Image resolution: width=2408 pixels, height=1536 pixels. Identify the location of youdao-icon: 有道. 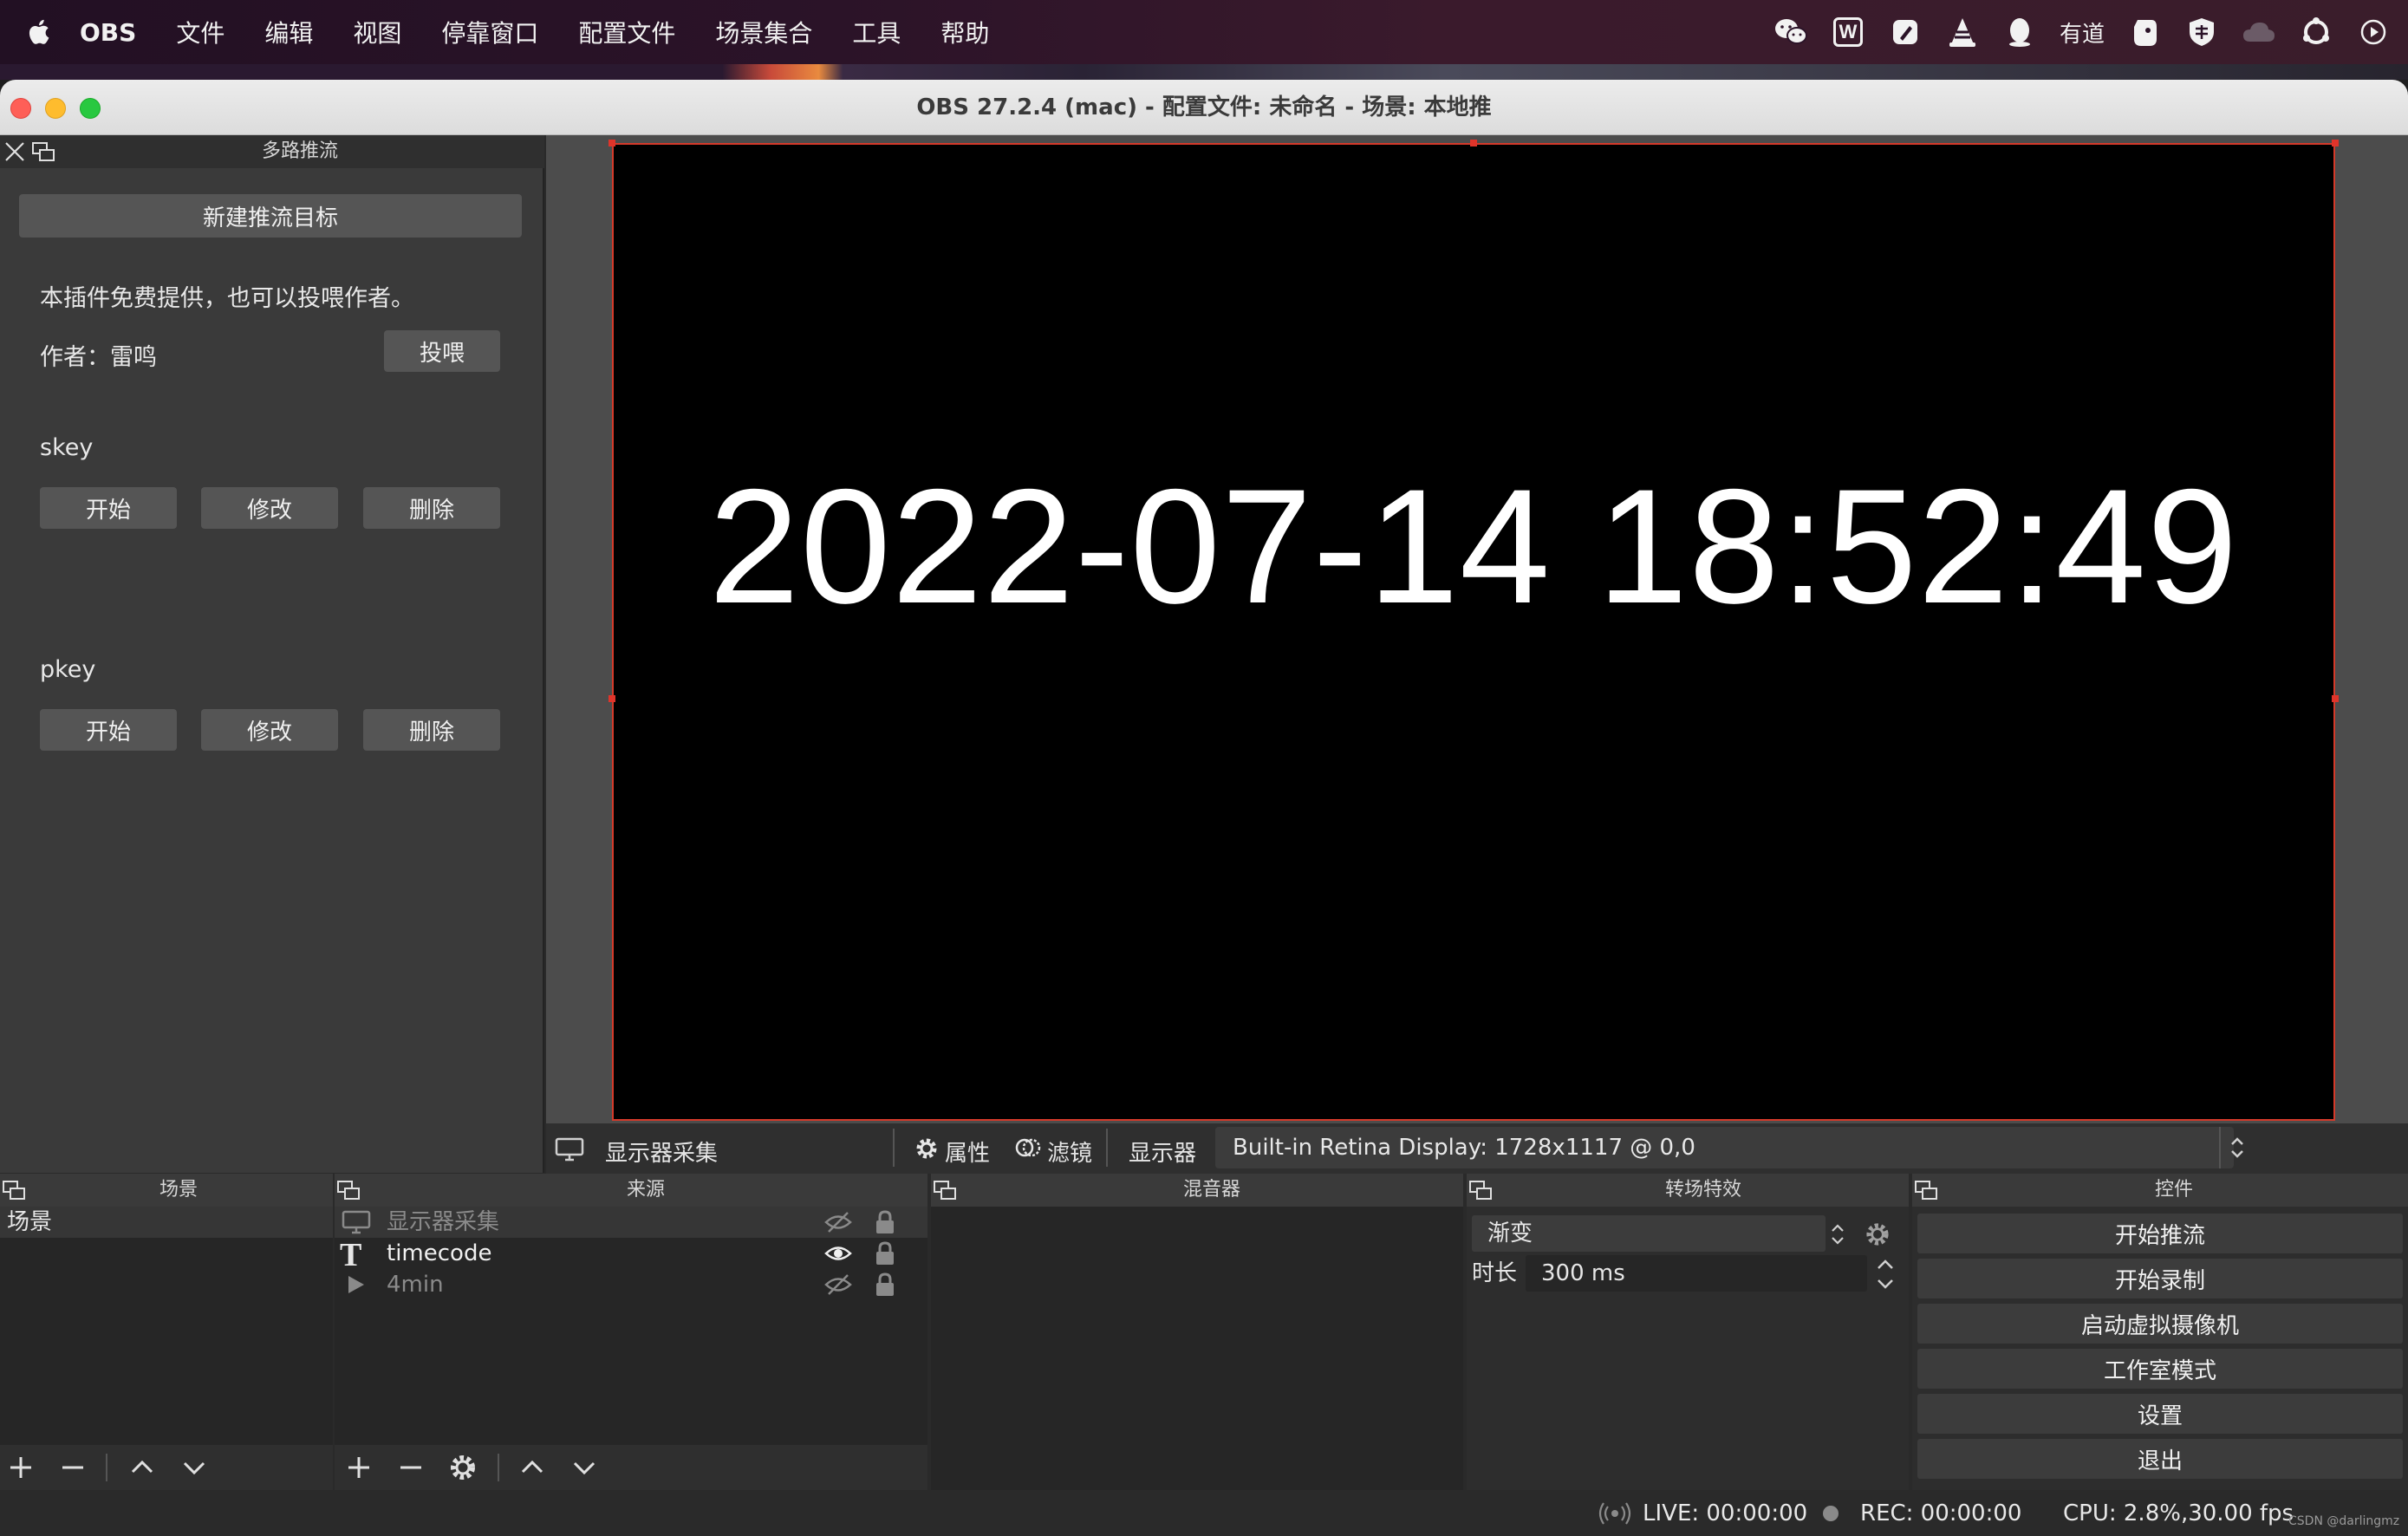
(2082, 32).